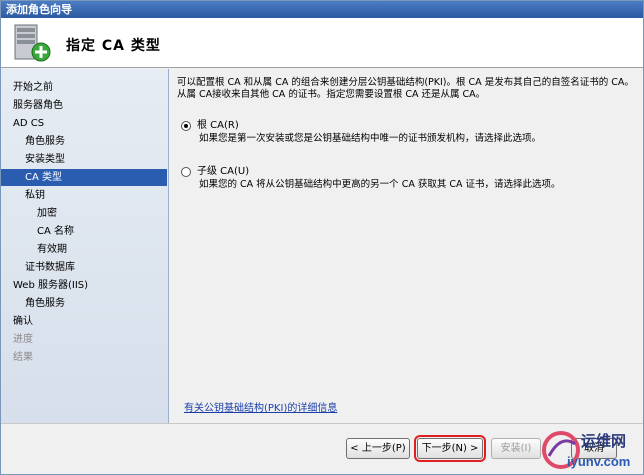  Describe the element at coordinates (186, 171) in the screenshot. I see `subordinate-ca-radio` at that location.